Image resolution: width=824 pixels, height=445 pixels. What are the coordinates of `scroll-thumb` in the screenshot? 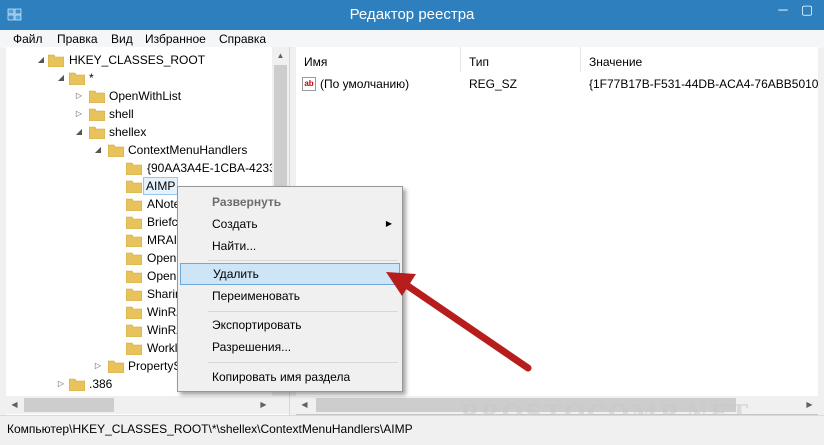 It's located at (69, 405).